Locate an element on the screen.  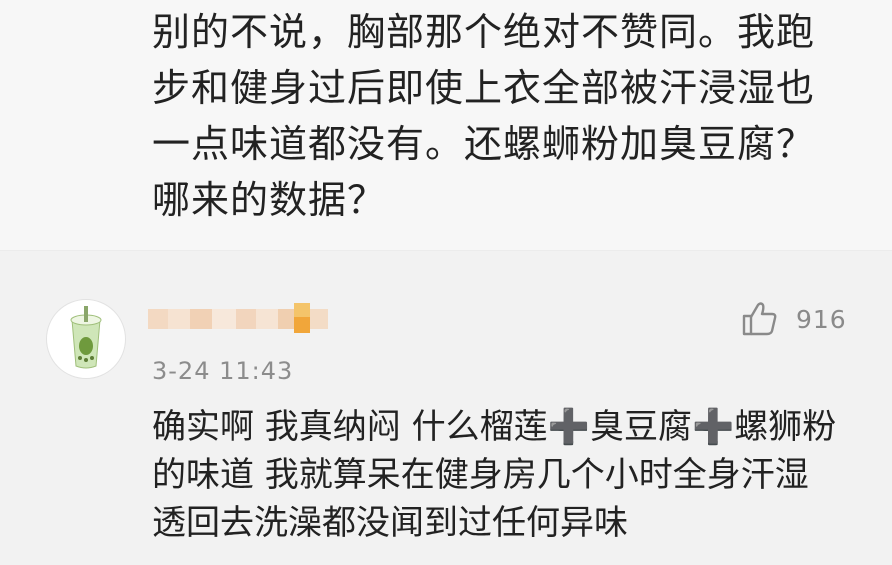
comment-timestamp: 3-24 11:43 is located at coordinates (223, 371).